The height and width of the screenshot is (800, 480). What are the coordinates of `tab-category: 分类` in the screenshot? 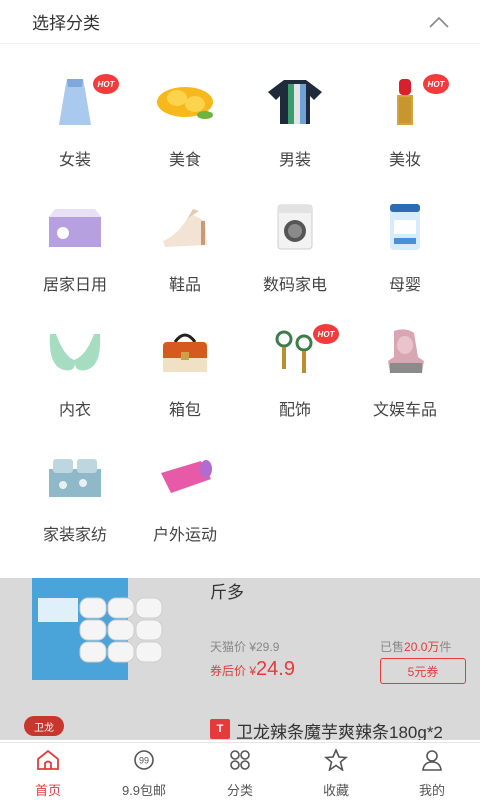 It's located at (240, 771).